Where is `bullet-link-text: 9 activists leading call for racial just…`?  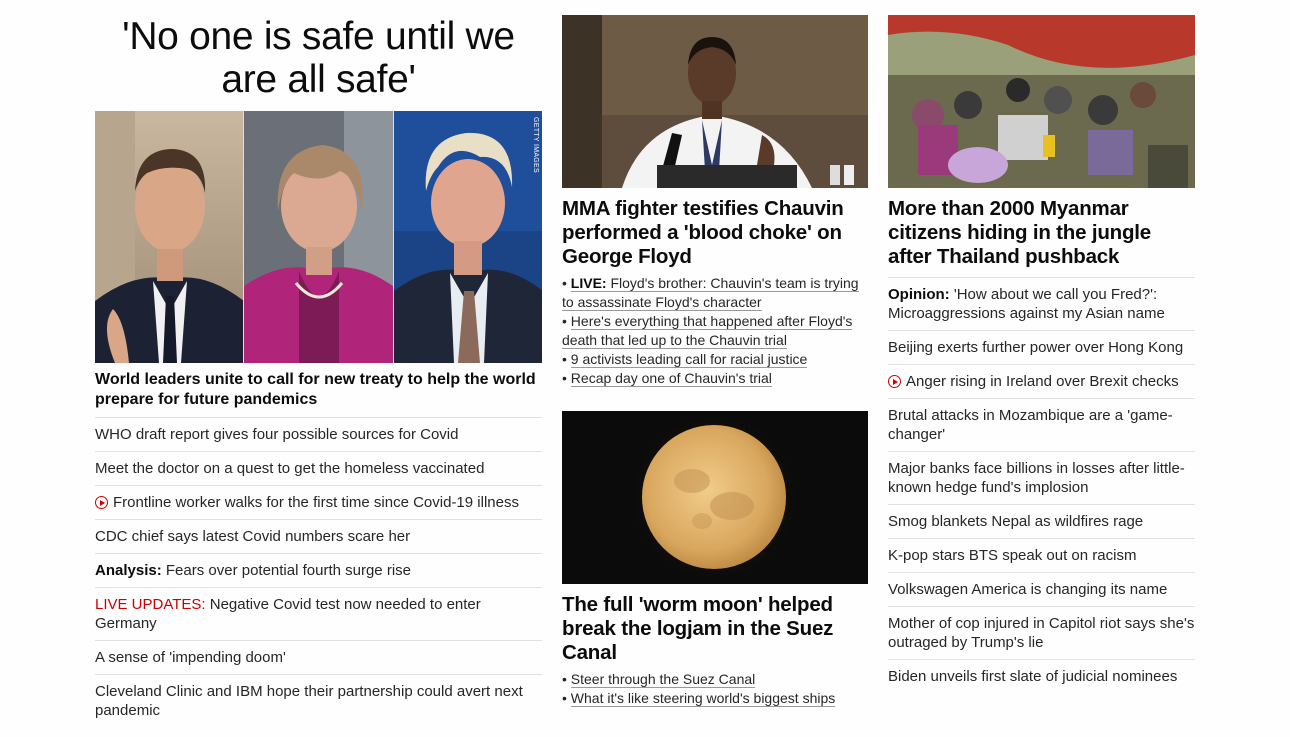 bullet-link-text: 9 activists leading call for racial just… is located at coordinates (689, 359).